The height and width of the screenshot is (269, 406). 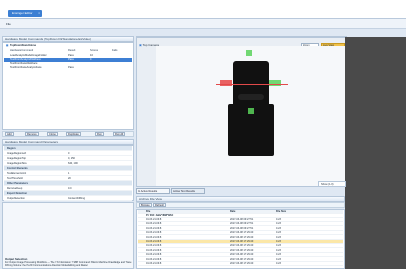 I want to click on files-toolbar: Browse Refresh, so click(x=240, y=205).